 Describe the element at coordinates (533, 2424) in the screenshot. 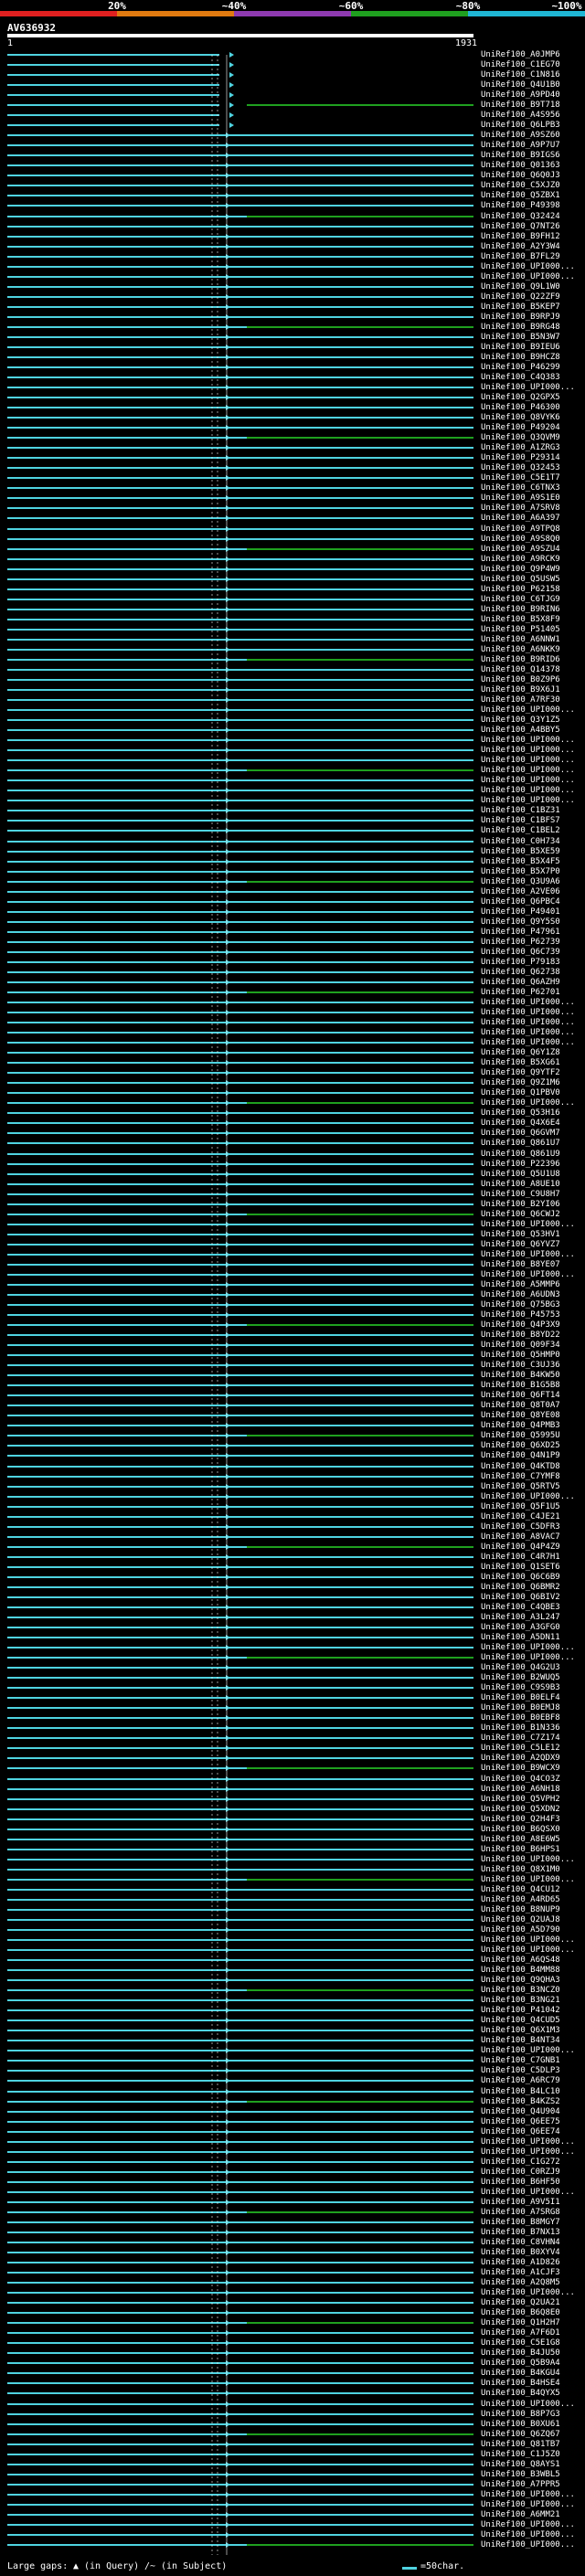

I see `hit-name: UniRef100_B0XU61` at that location.